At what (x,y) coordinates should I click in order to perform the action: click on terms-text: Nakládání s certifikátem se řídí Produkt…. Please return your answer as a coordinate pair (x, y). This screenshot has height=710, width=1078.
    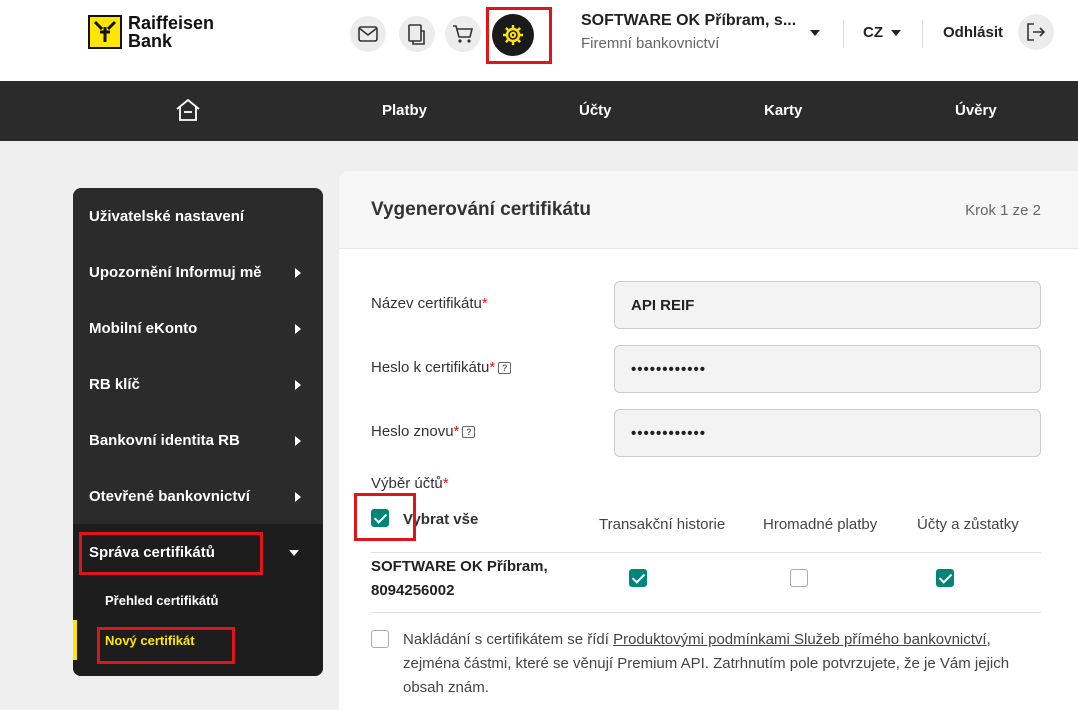
    Looking at the image, I should click on (723, 664).